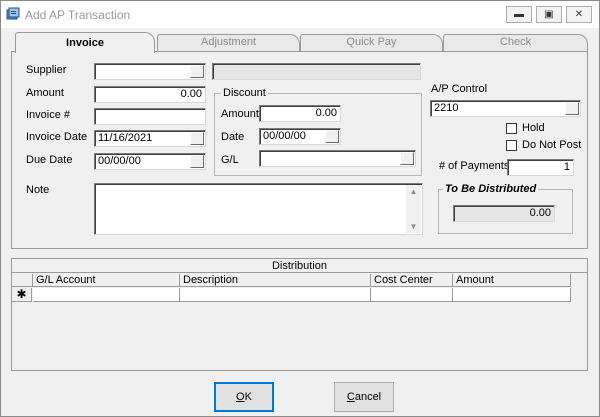 The image size is (600, 417). I want to click on grid-corner, so click(22, 280).